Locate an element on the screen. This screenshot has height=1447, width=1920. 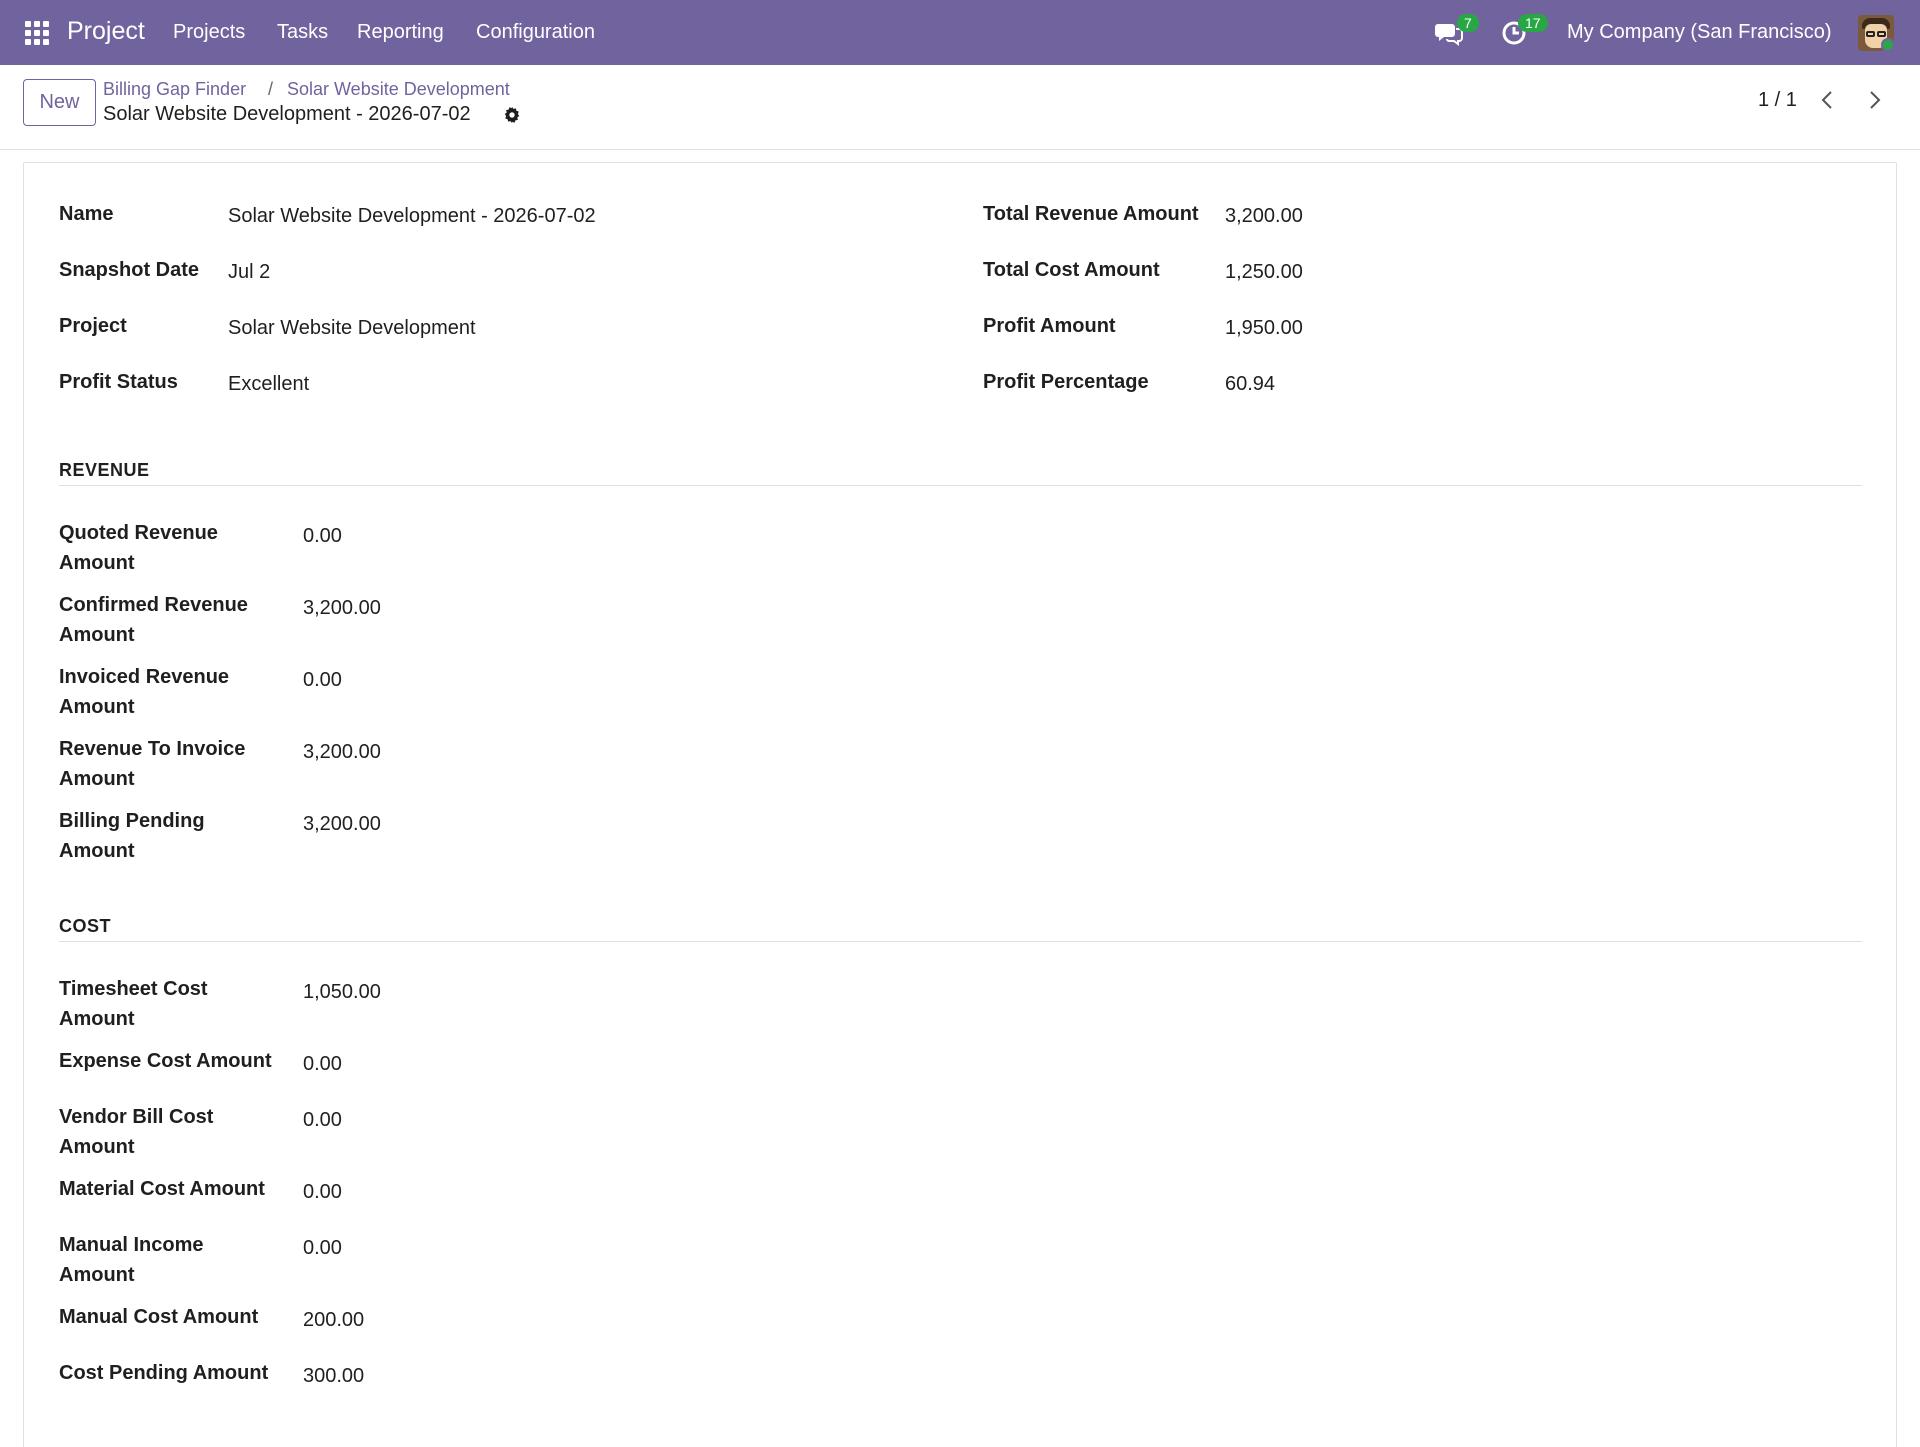
field-value-confirmed-revenue: 3,200.00 is located at coordinates (342, 608).